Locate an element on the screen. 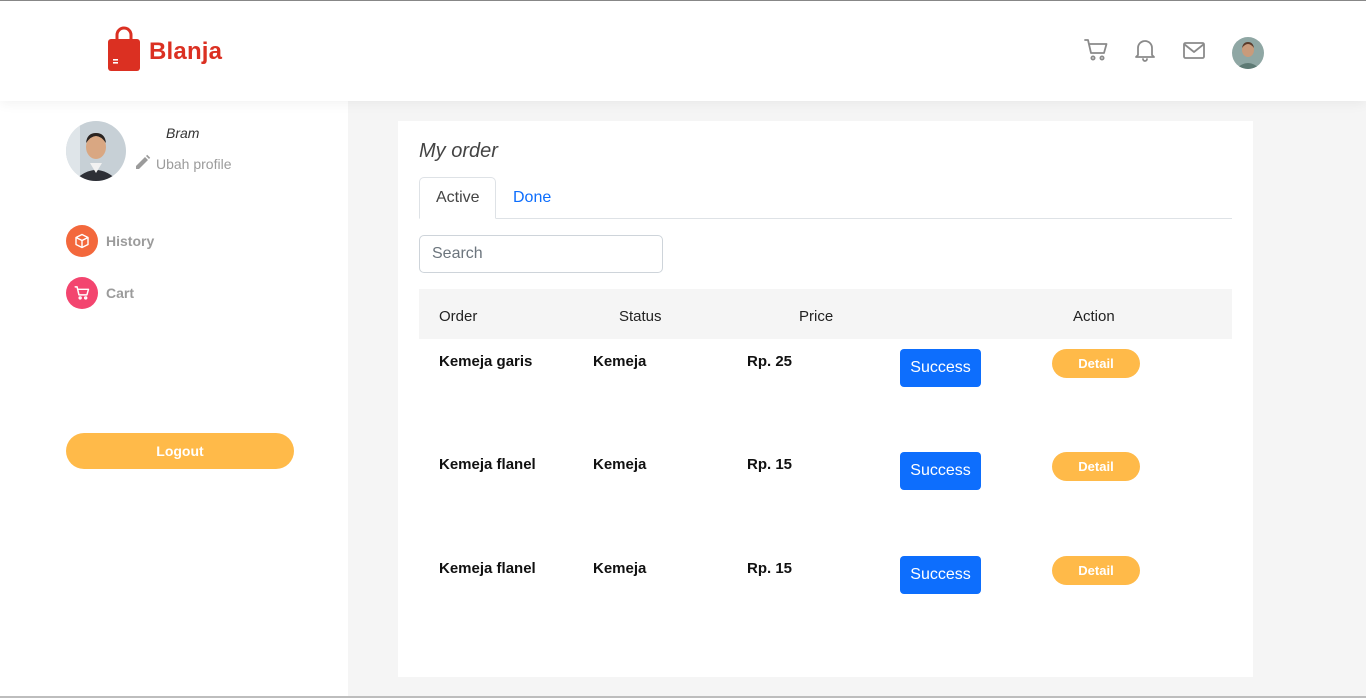 The width and height of the screenshot is (1366, 698). order-price: Rp. 25 is located at coordinates (770, 361).